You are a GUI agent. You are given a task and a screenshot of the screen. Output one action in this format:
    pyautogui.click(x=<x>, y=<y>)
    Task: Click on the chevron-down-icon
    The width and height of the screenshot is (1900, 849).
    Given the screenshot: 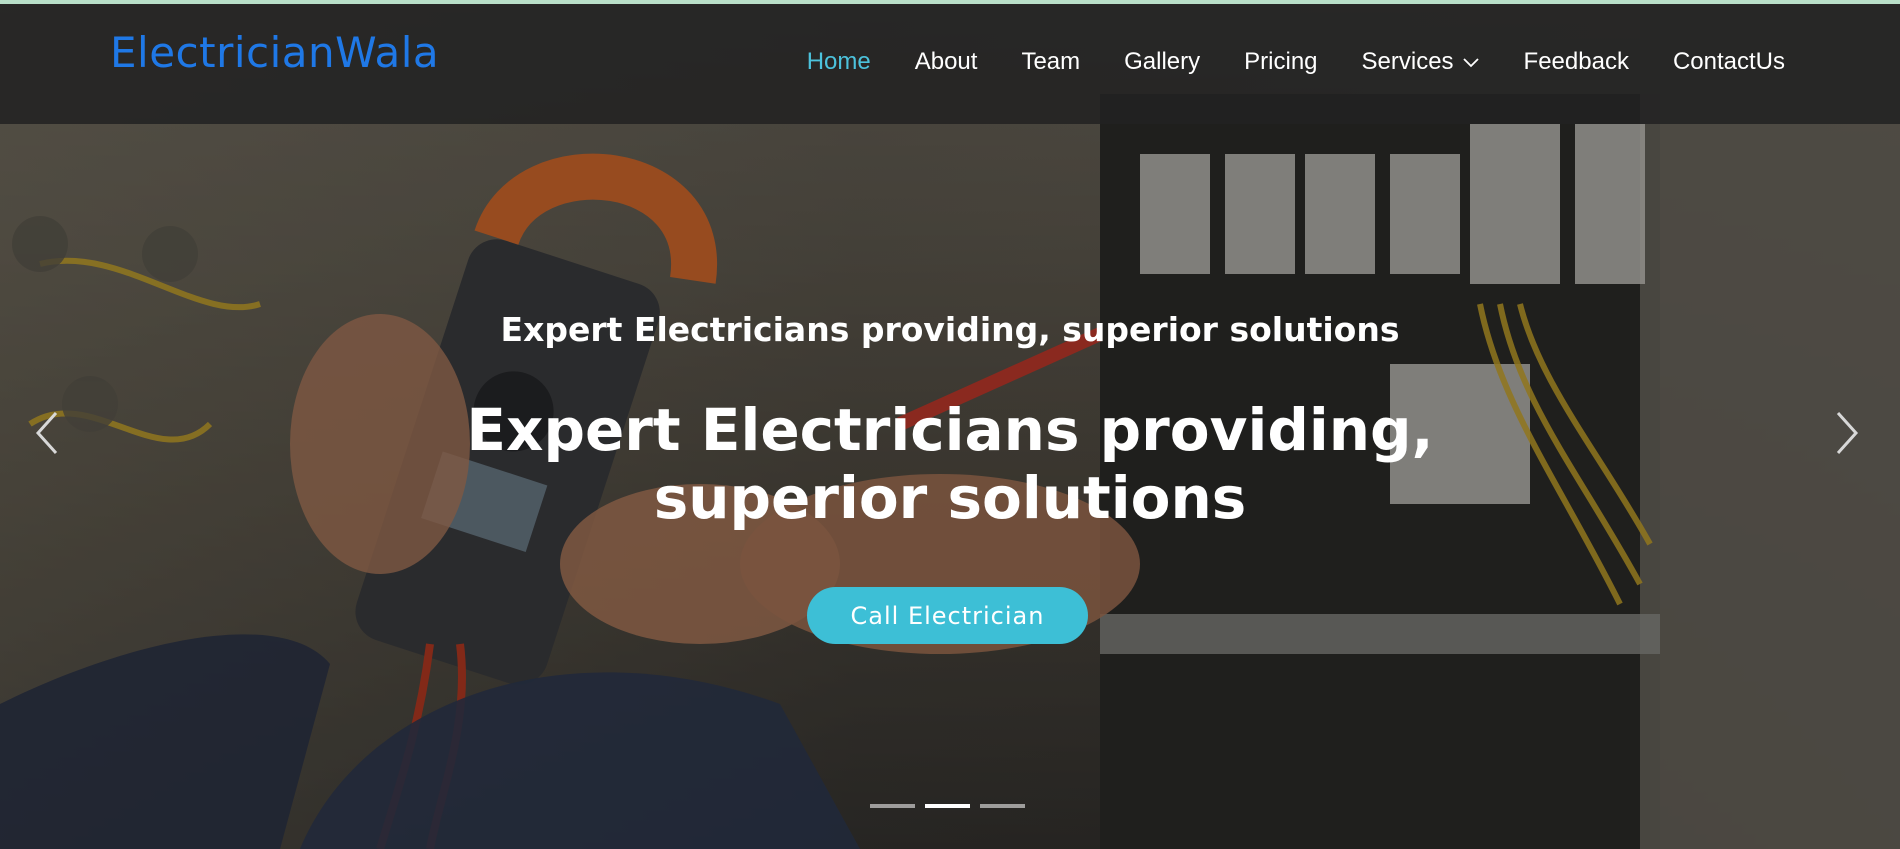 What is the action you would take?
    pyautogui.click(x=1470, y=63)
    